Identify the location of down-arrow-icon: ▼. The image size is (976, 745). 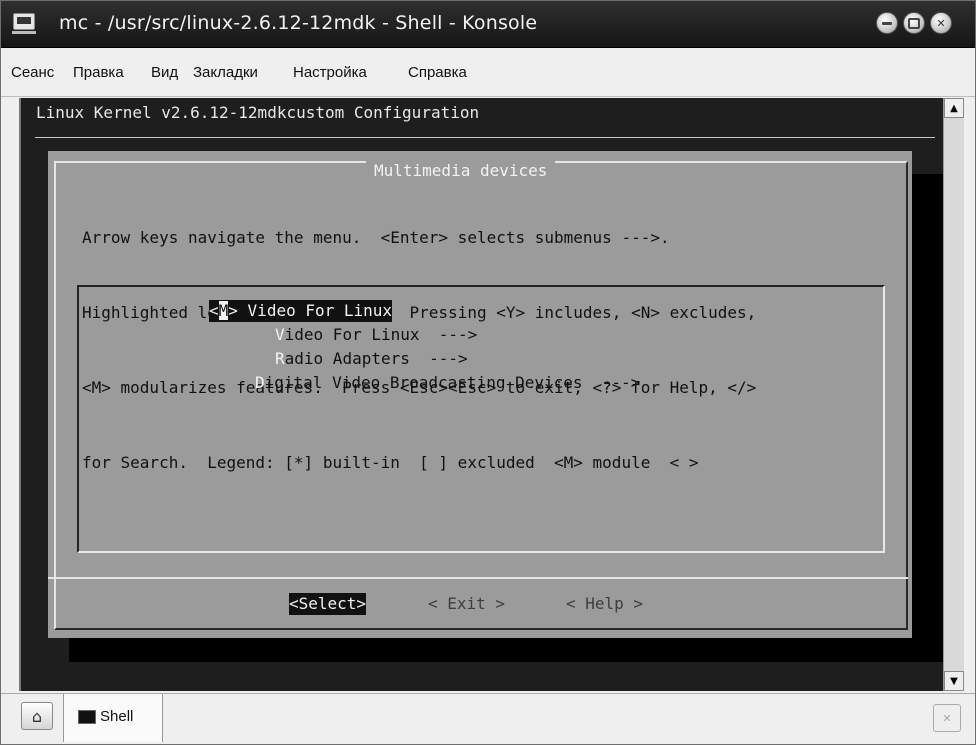
(954, 681).